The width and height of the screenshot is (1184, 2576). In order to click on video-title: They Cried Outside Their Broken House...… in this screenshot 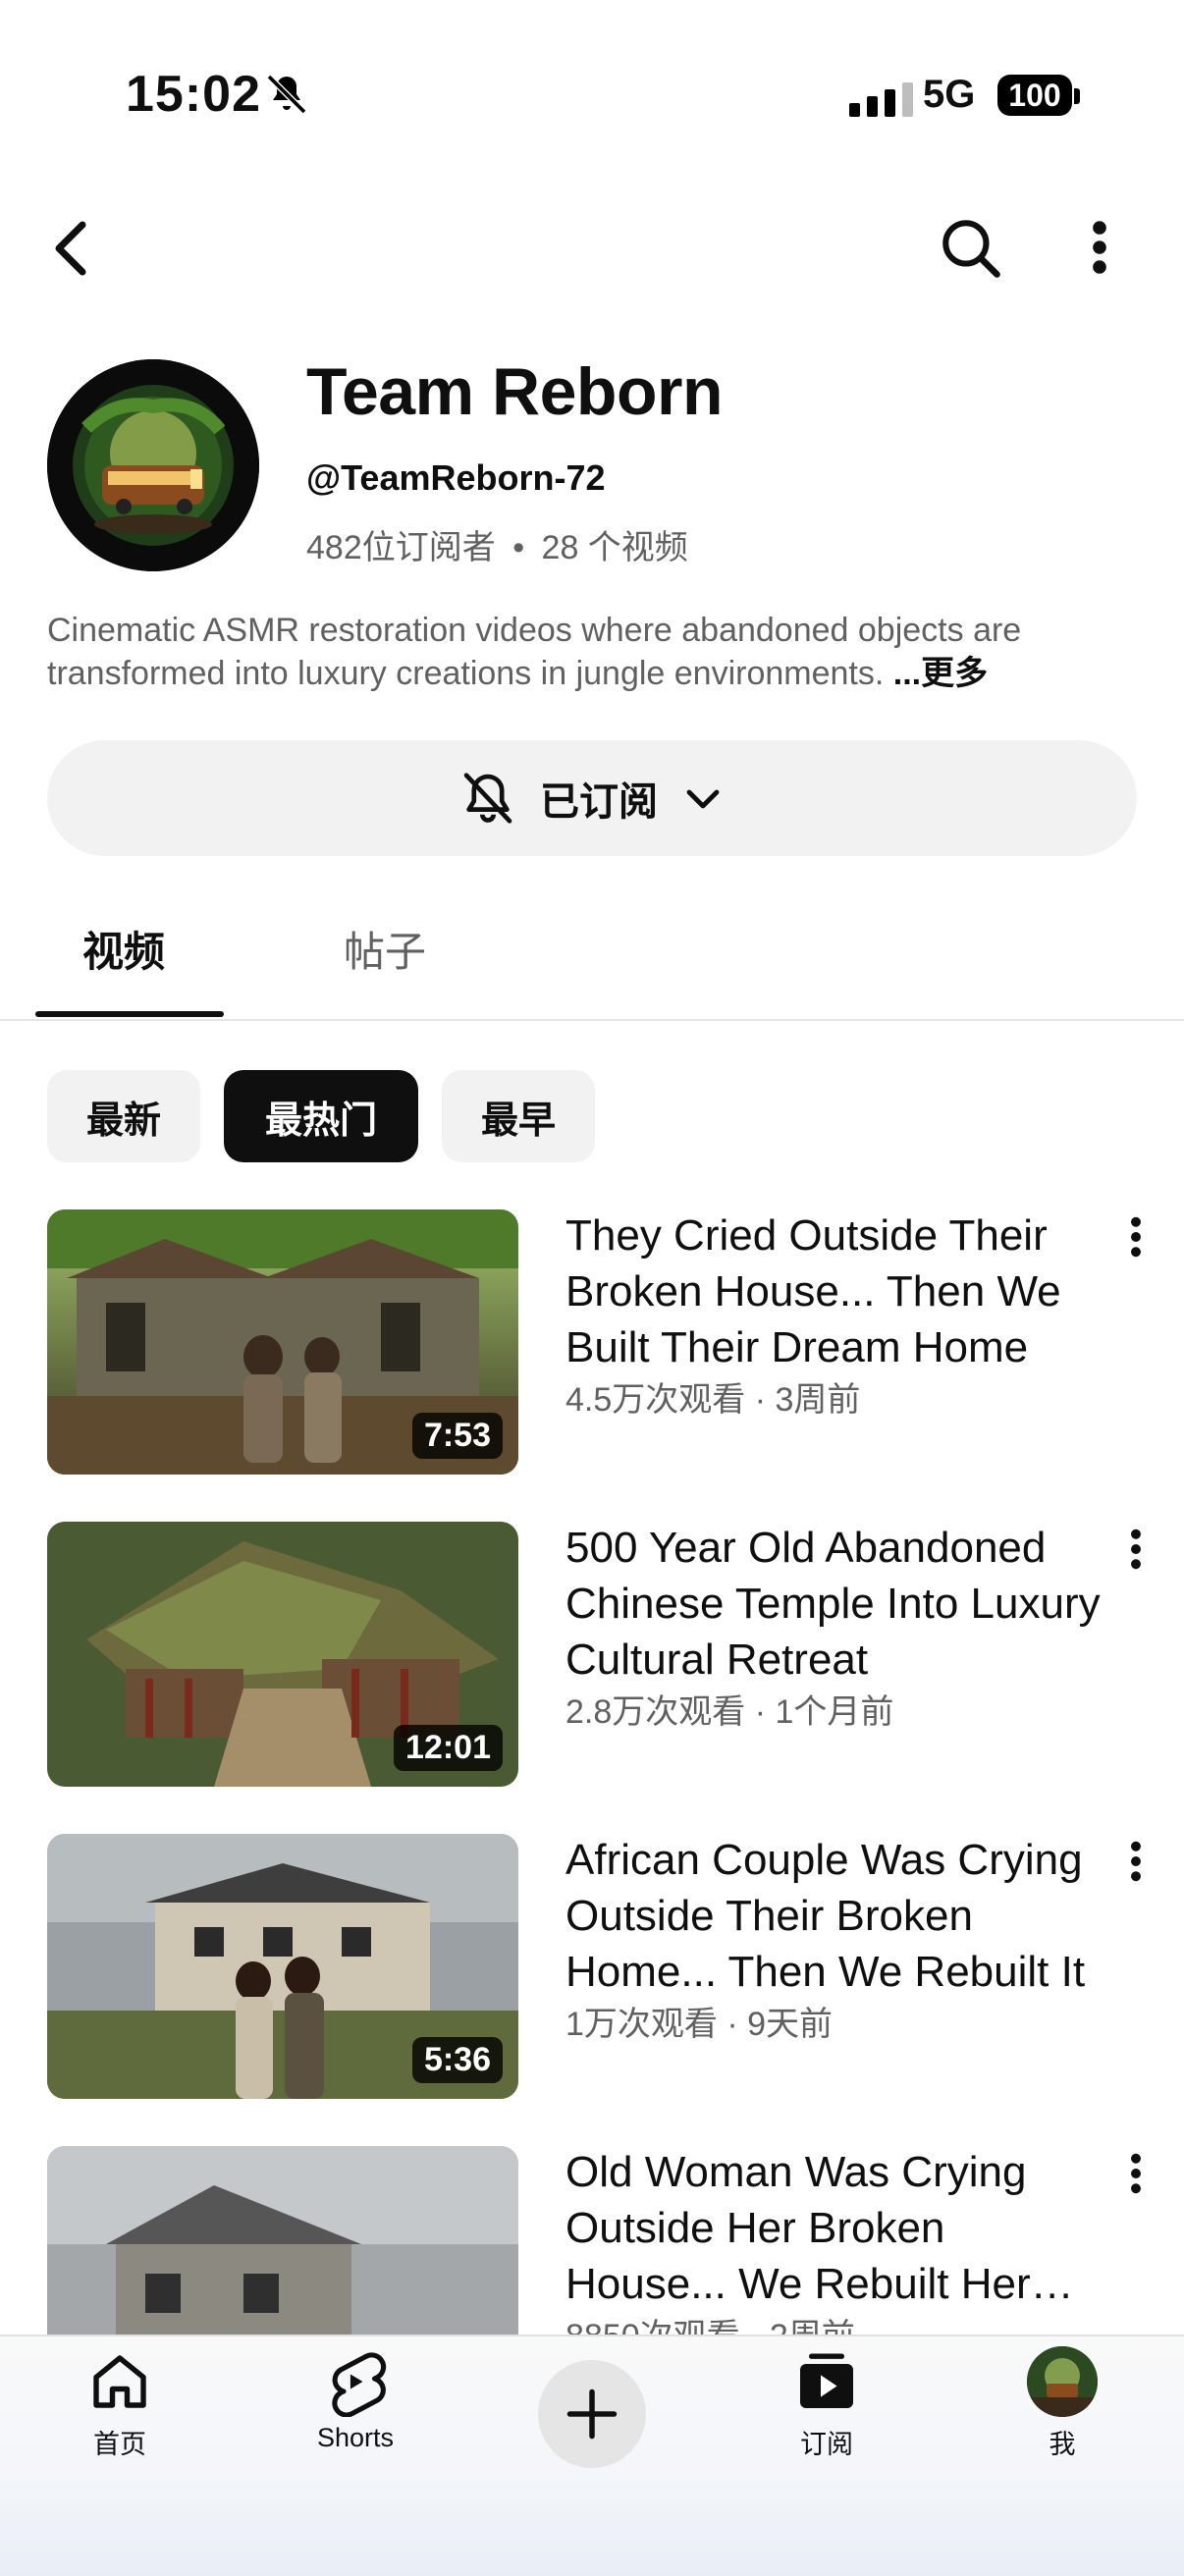, I will do `click(835, 1291)`.